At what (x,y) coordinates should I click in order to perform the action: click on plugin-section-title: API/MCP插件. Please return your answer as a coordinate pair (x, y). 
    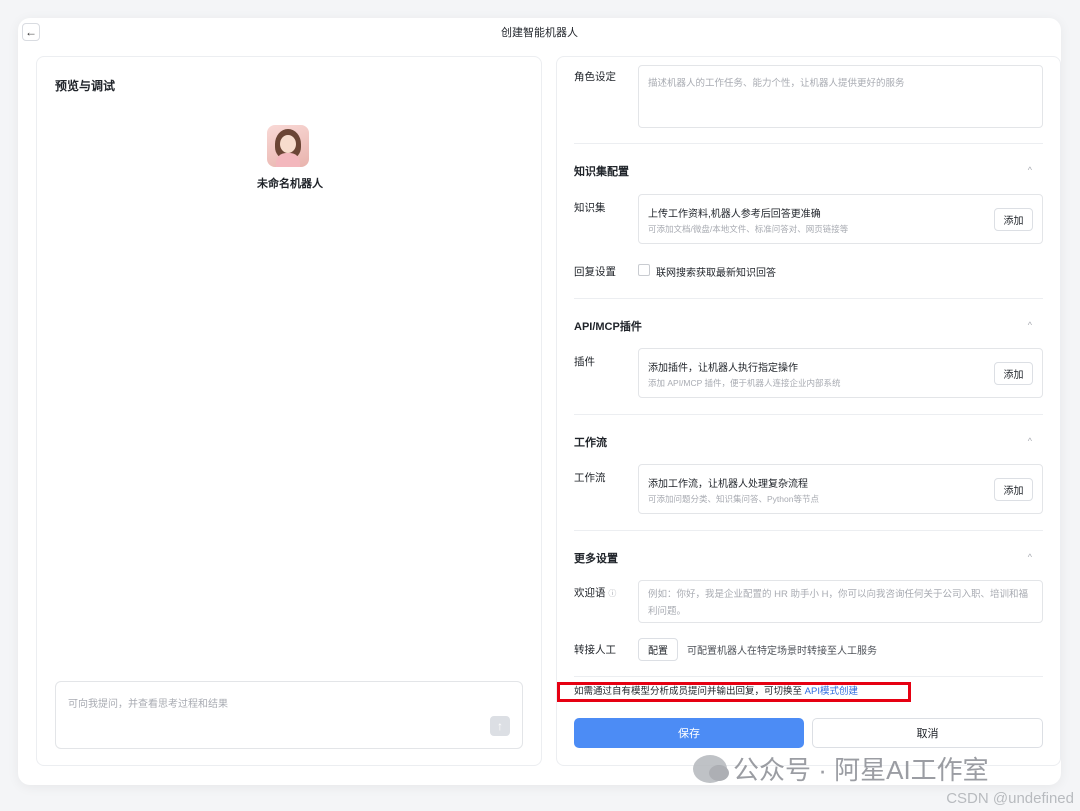
    Looking at the image, I should click on (608, 327).